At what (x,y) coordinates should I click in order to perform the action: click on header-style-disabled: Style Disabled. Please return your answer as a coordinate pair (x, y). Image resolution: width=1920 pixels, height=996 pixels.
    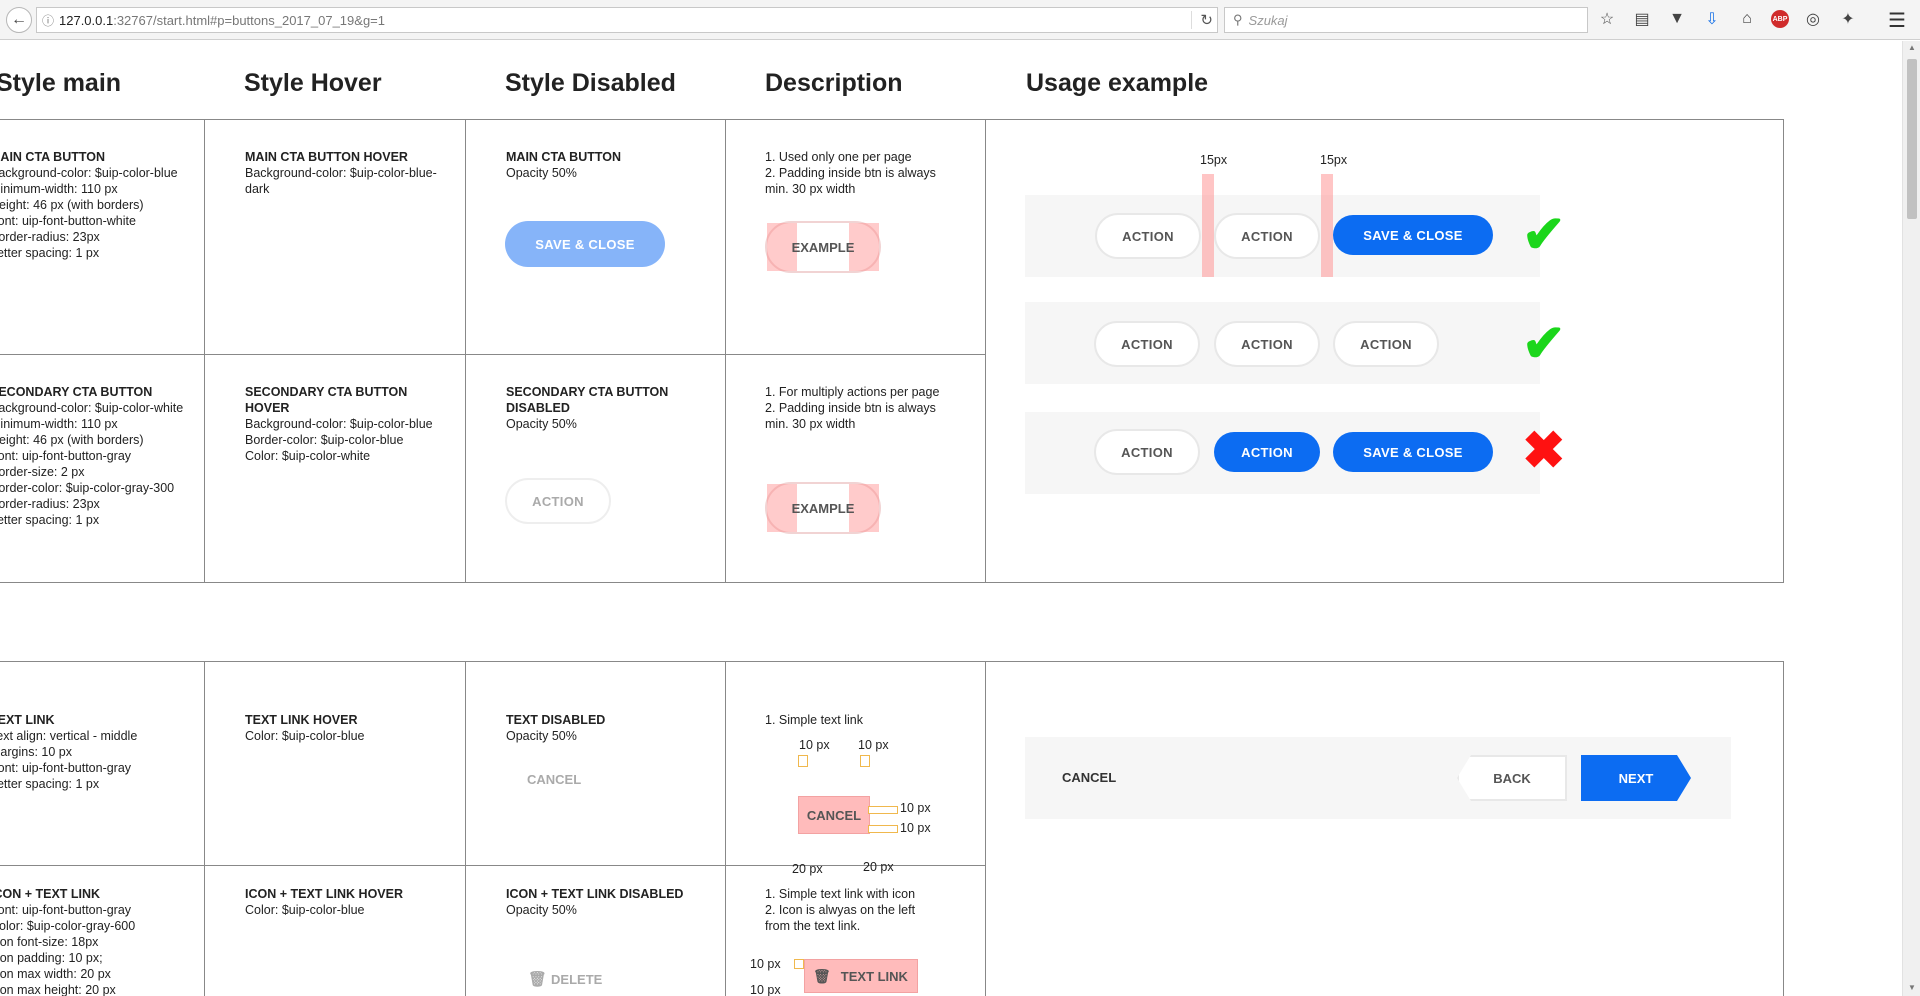
    Looking at the image, I should click on (590, 83).